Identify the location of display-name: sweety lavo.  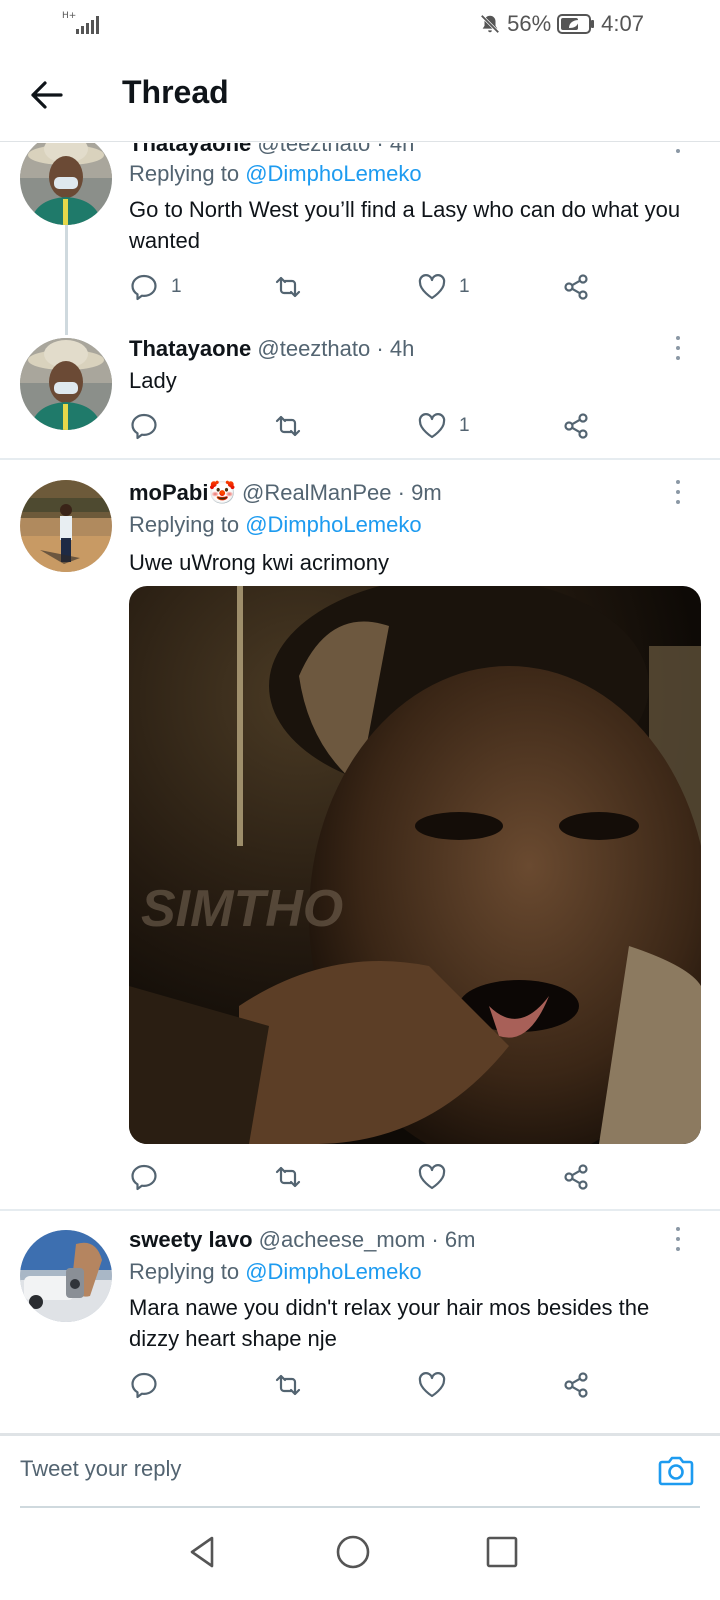
(191, 1239).